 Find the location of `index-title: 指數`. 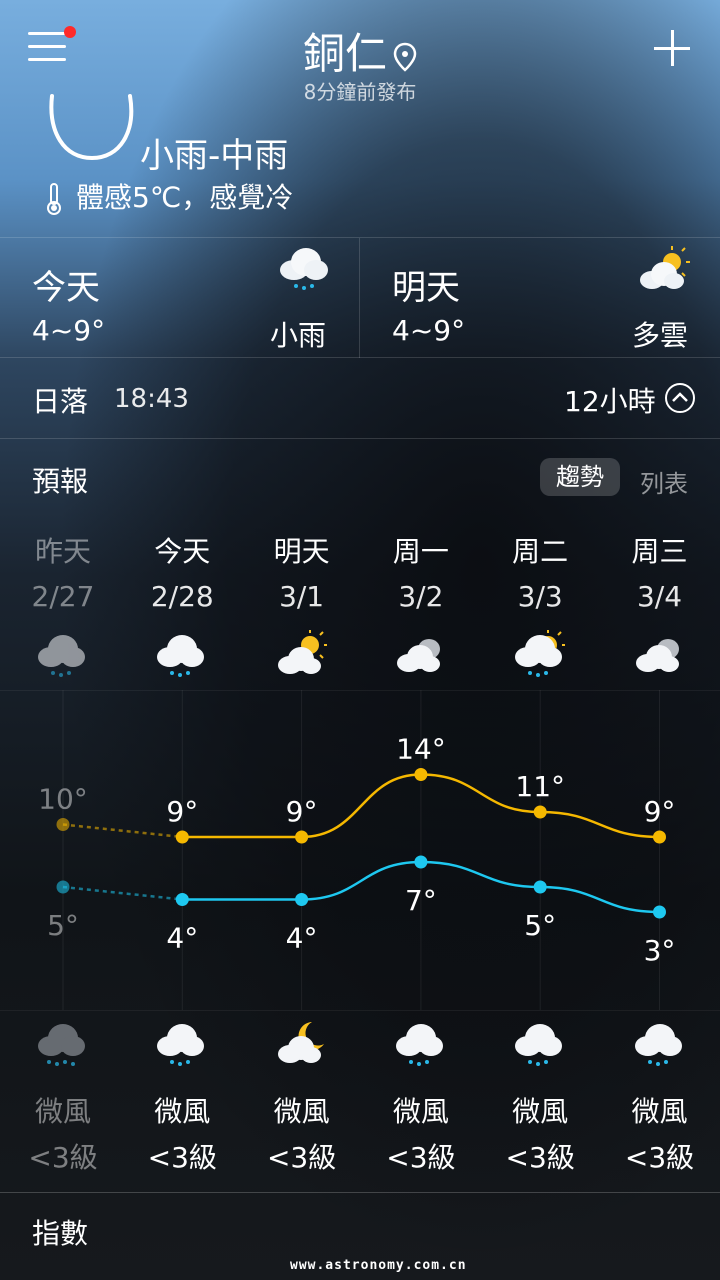

index-title: 指數 is located at coordinates (60, 1232).